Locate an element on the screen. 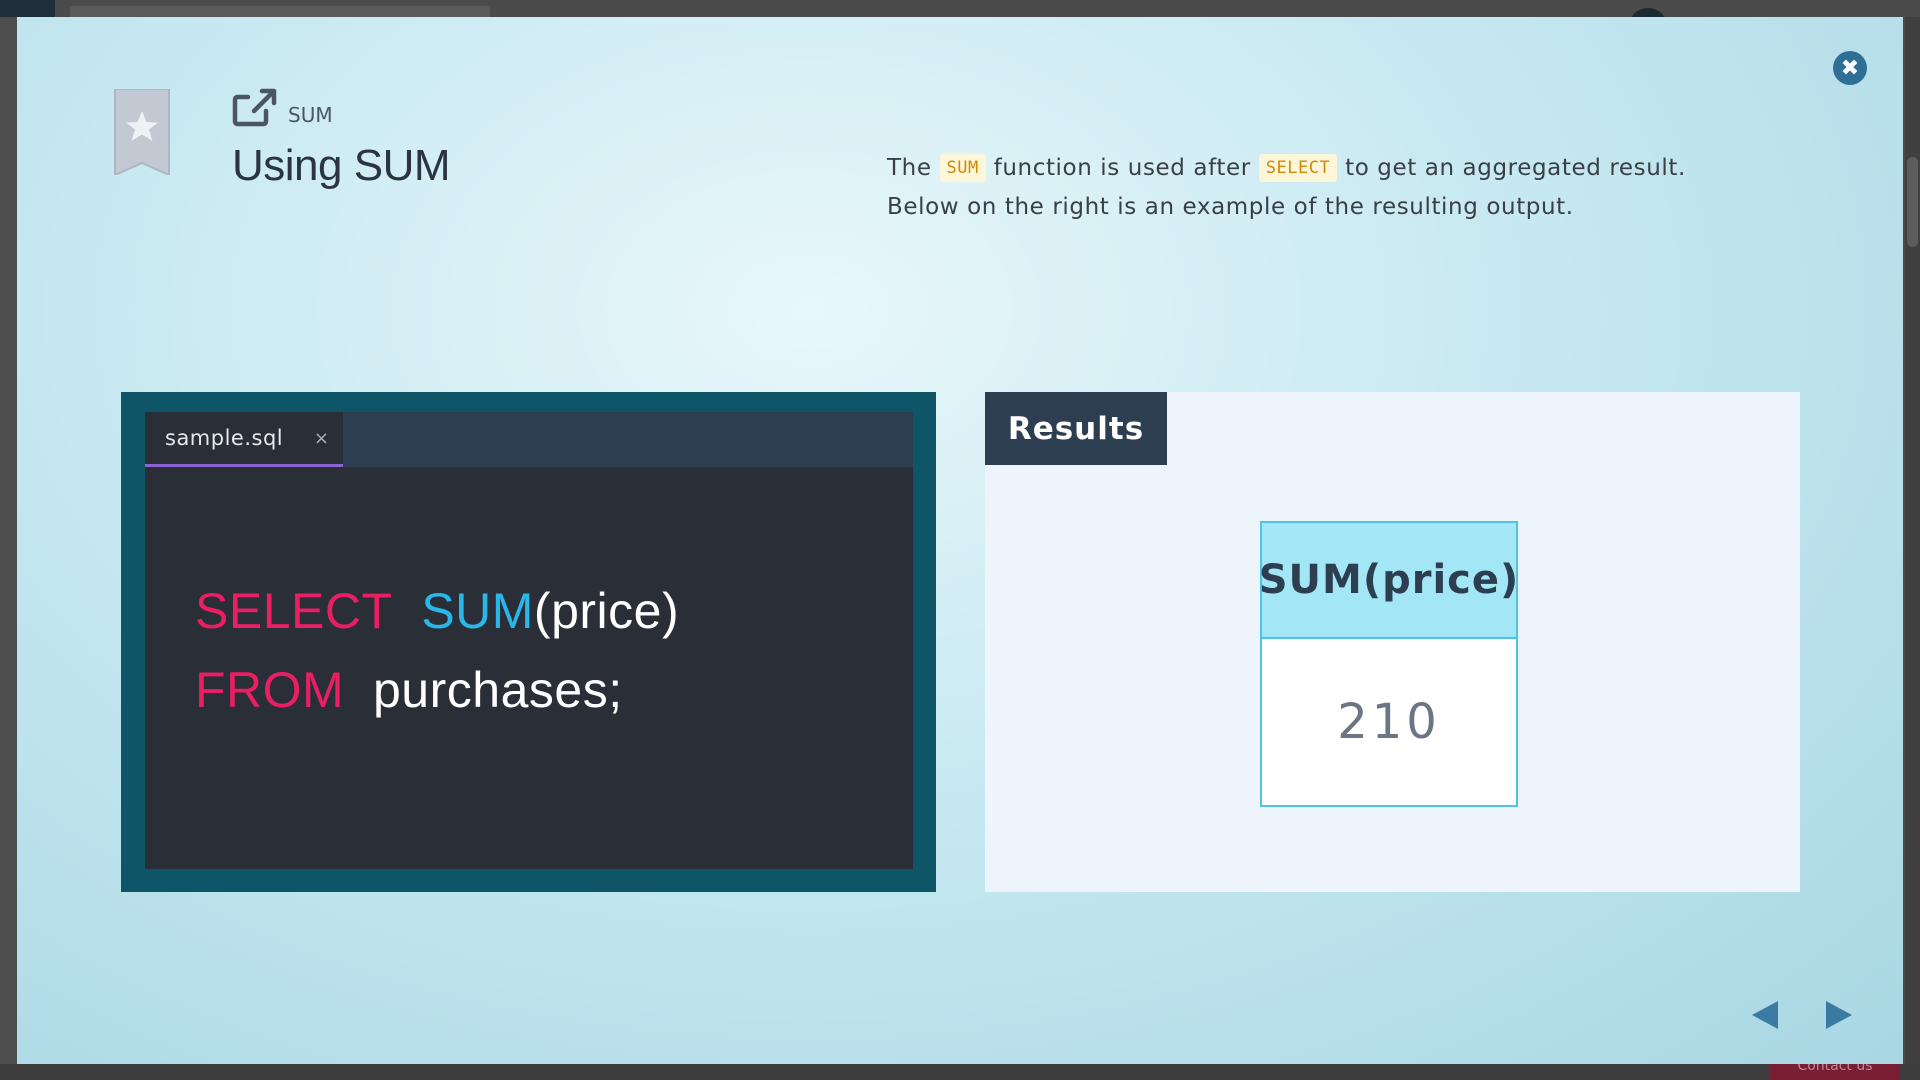 This screenshot has height=1080, width=1920. close-button: ✖ is located at coordinates (1850, 68).